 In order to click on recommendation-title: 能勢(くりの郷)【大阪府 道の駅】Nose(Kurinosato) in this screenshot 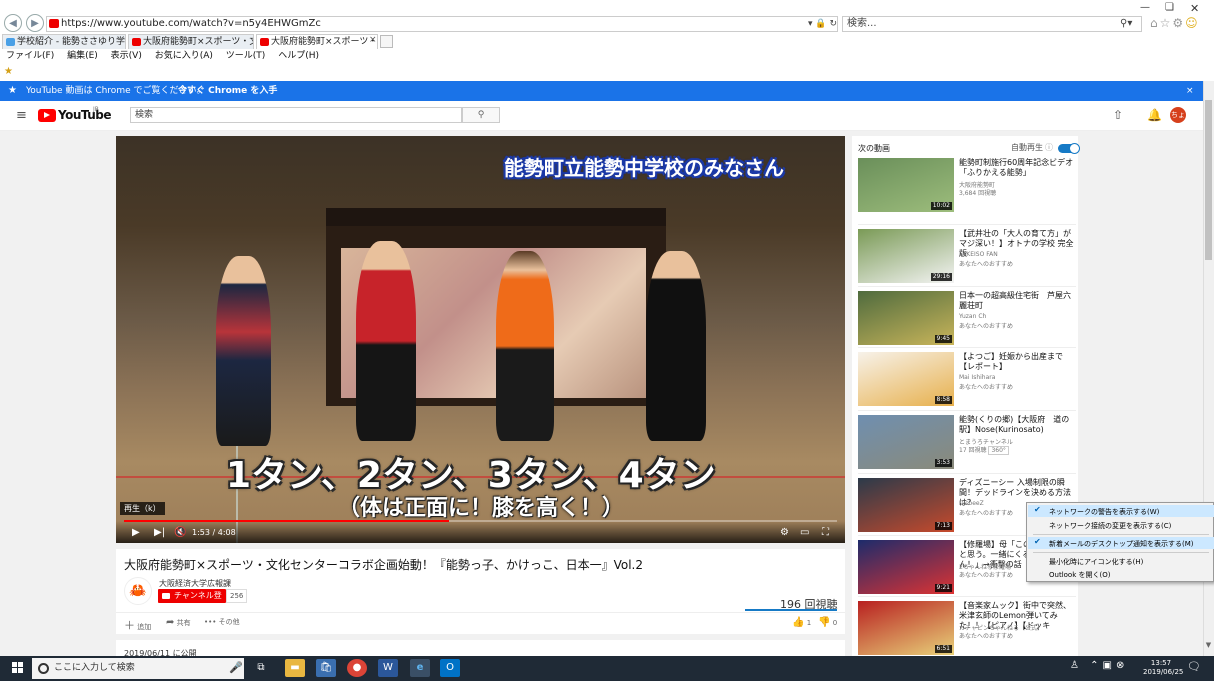, I will do `click(1017, 425)`.